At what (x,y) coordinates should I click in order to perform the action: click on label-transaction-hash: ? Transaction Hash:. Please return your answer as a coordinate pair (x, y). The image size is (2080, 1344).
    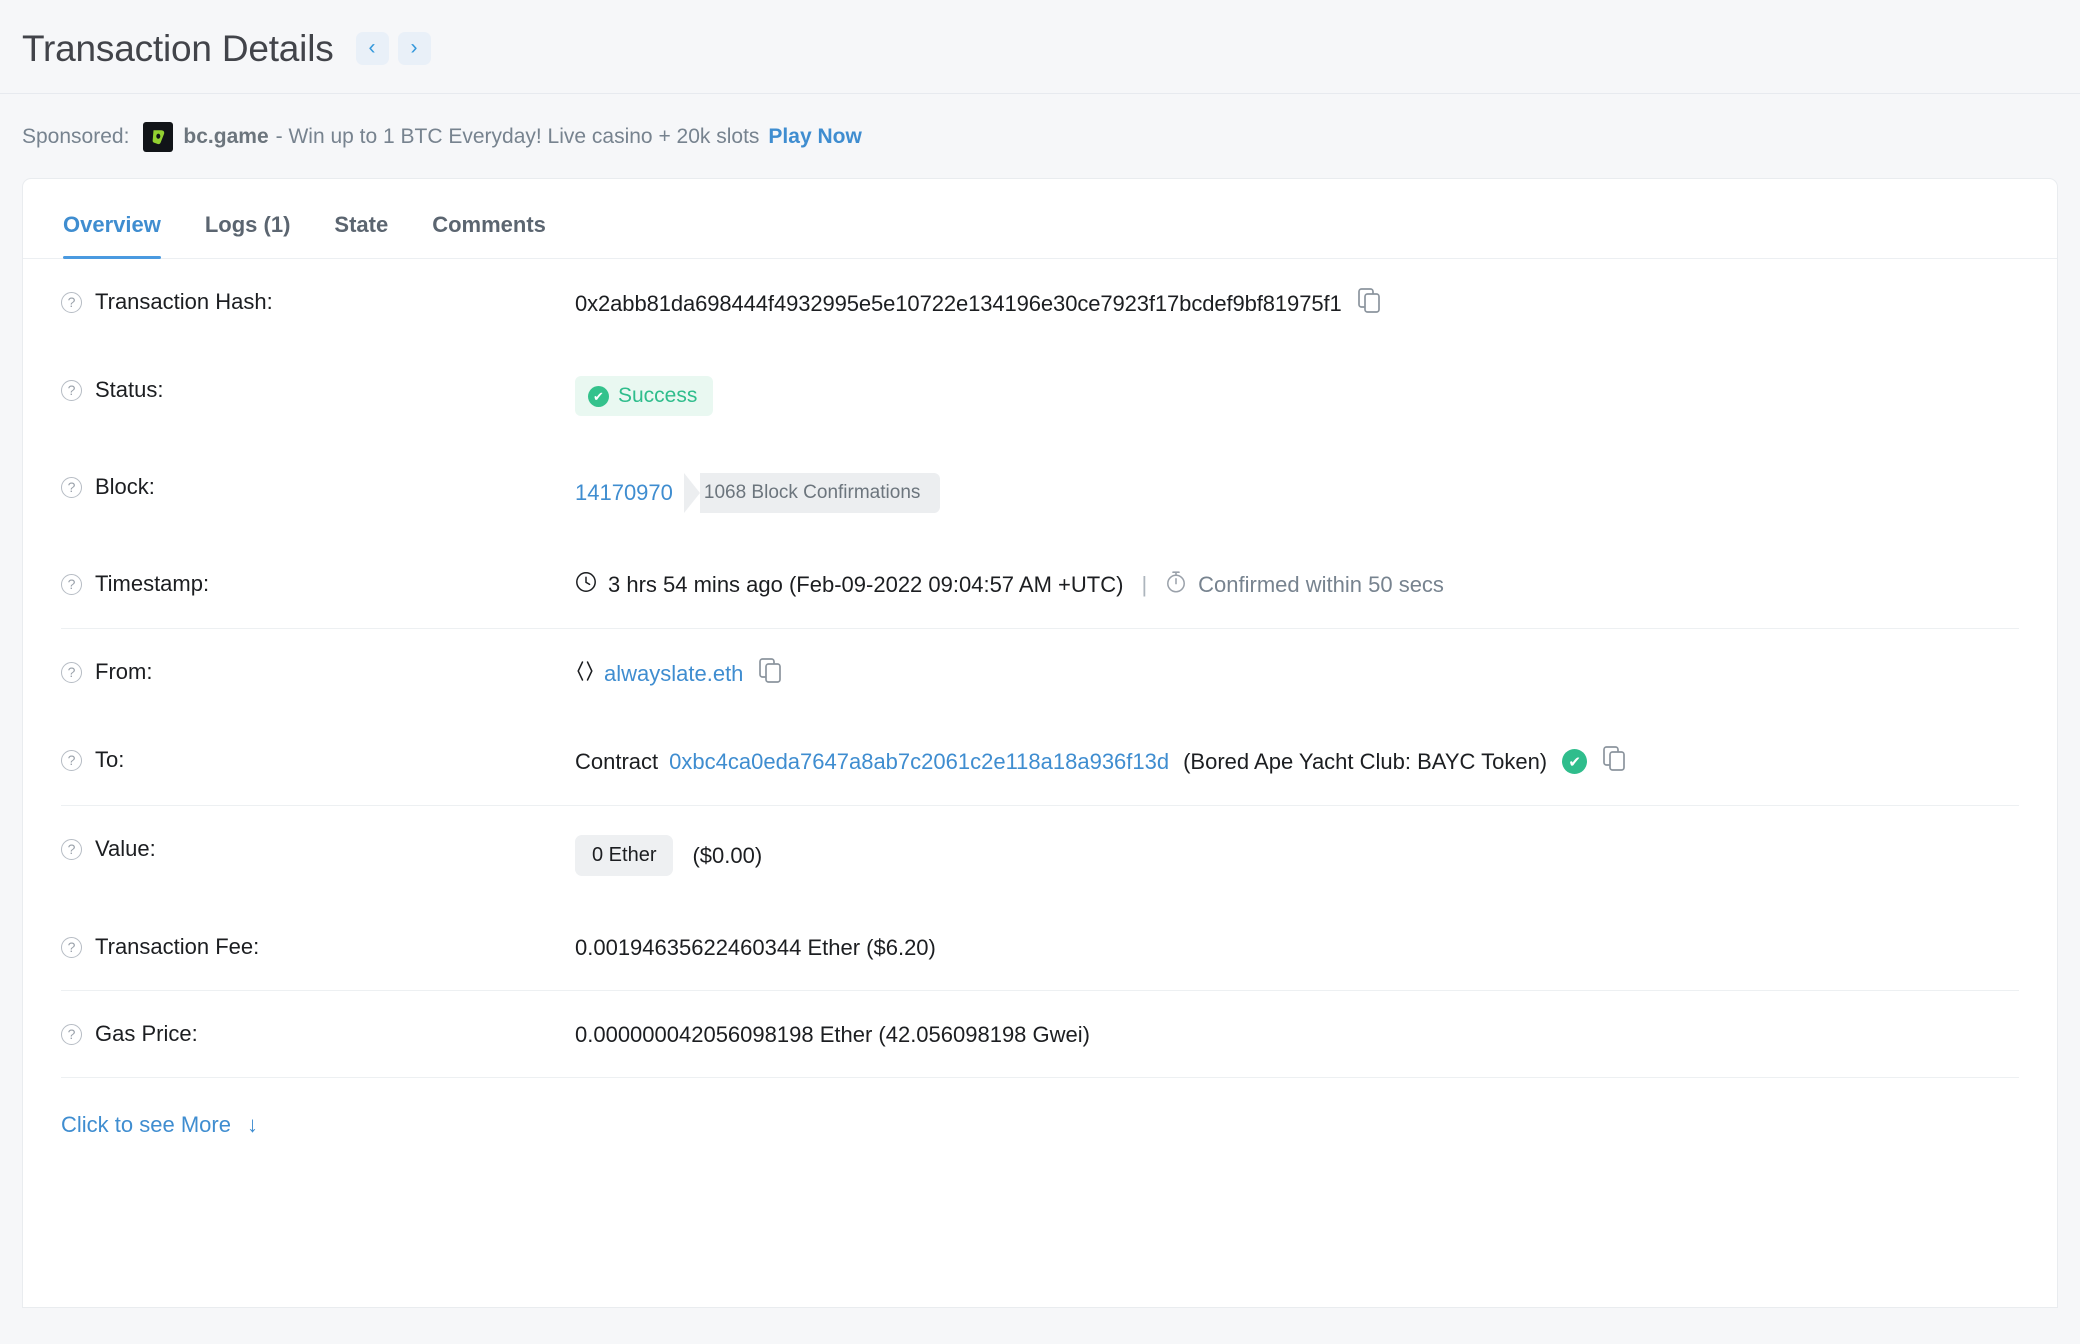
    Looking at the image, I should click on (318, 301).